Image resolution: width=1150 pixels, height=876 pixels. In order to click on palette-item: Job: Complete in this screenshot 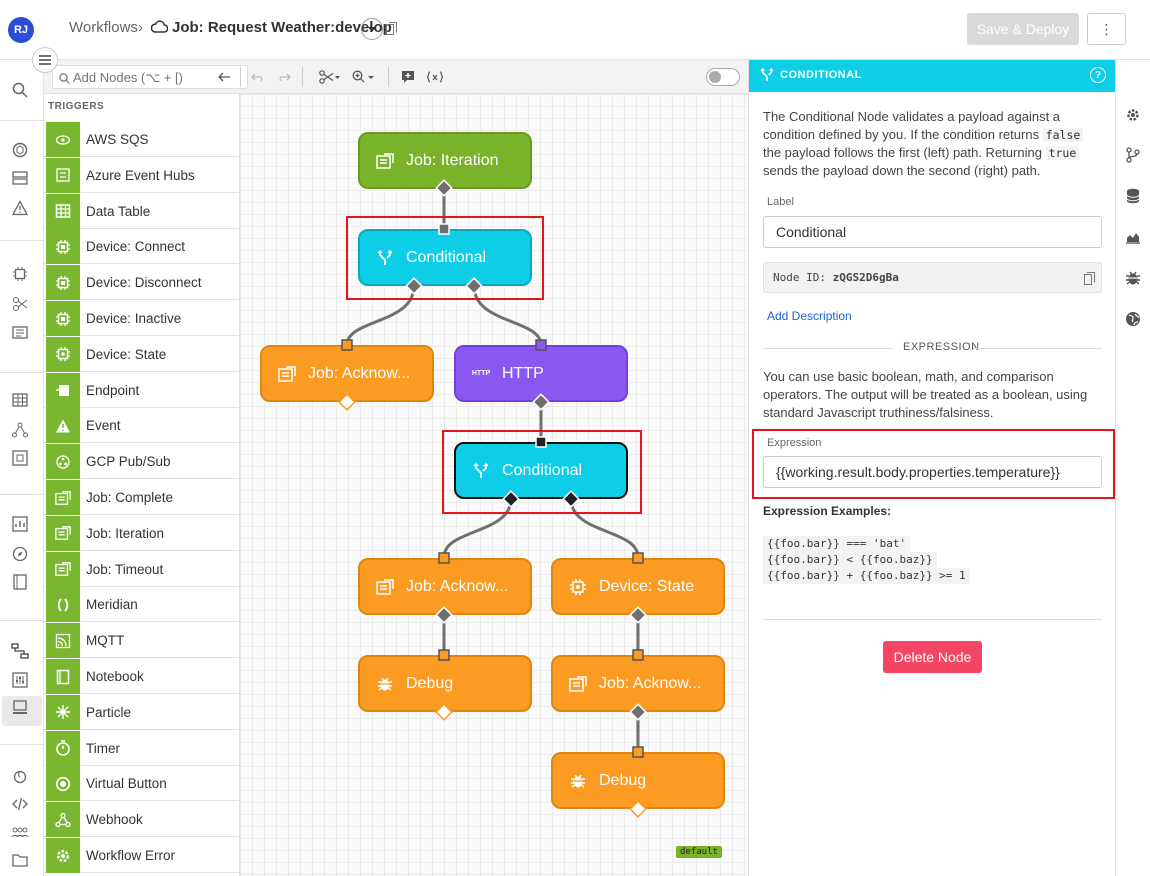, I will do `click(141, 497)`.